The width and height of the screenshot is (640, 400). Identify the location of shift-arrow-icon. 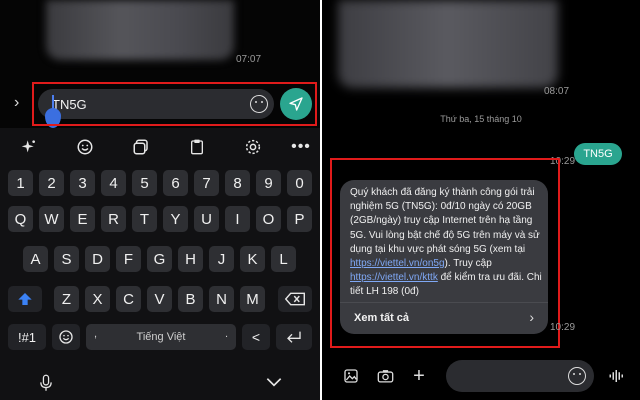
(25, 299).